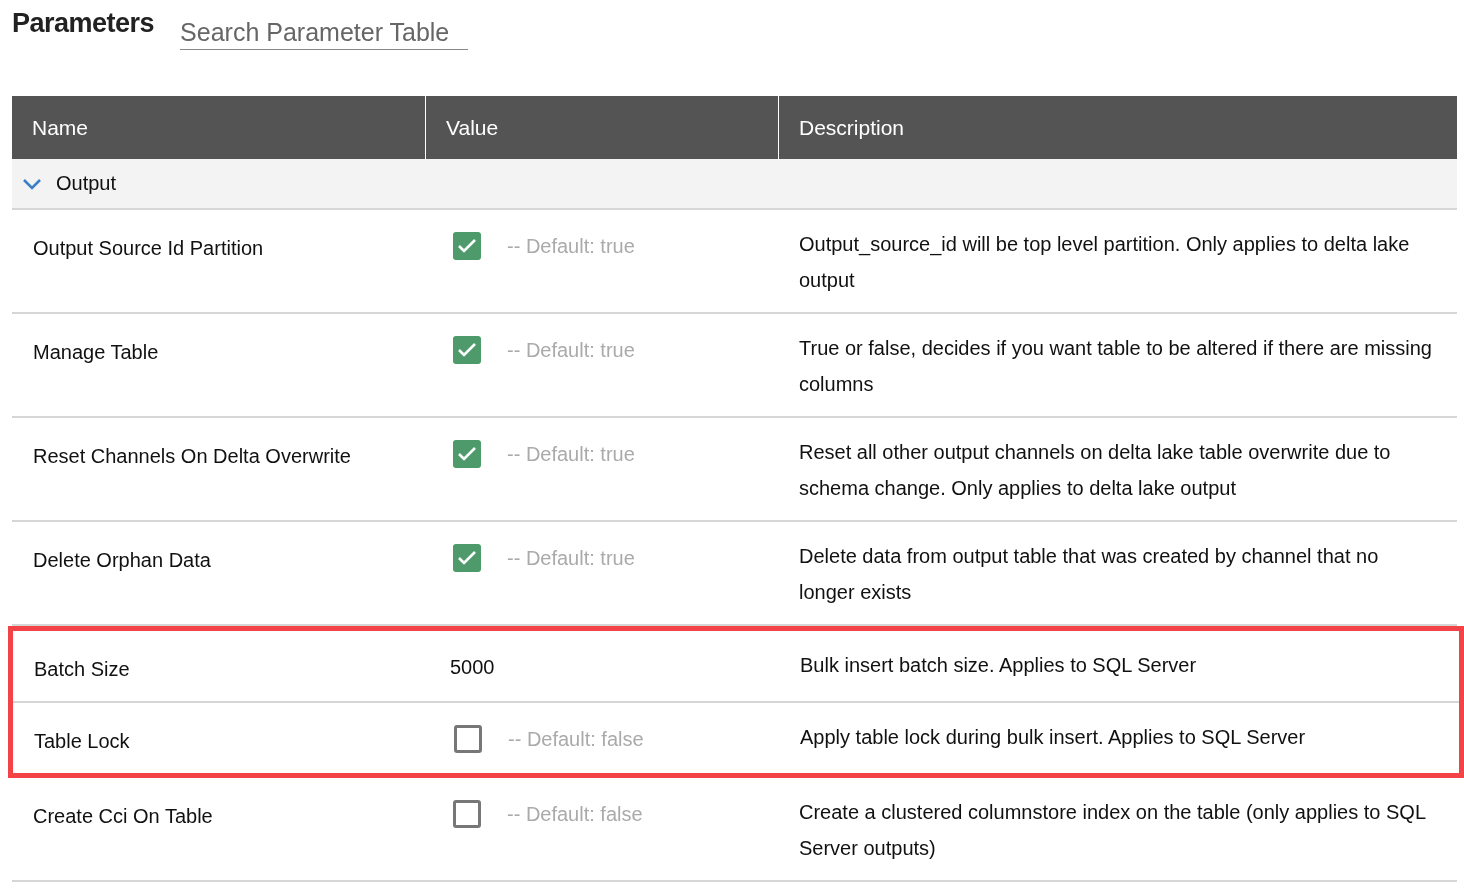 The width and height of the screenshot is (1464, 894). What do you see at coordinates (1112, 830) in the screenshot?
I see `parameter-description: Create a clustered columnstore index on the table (only applies to SQL Server outputs)` at bounding box center [1112, 830].